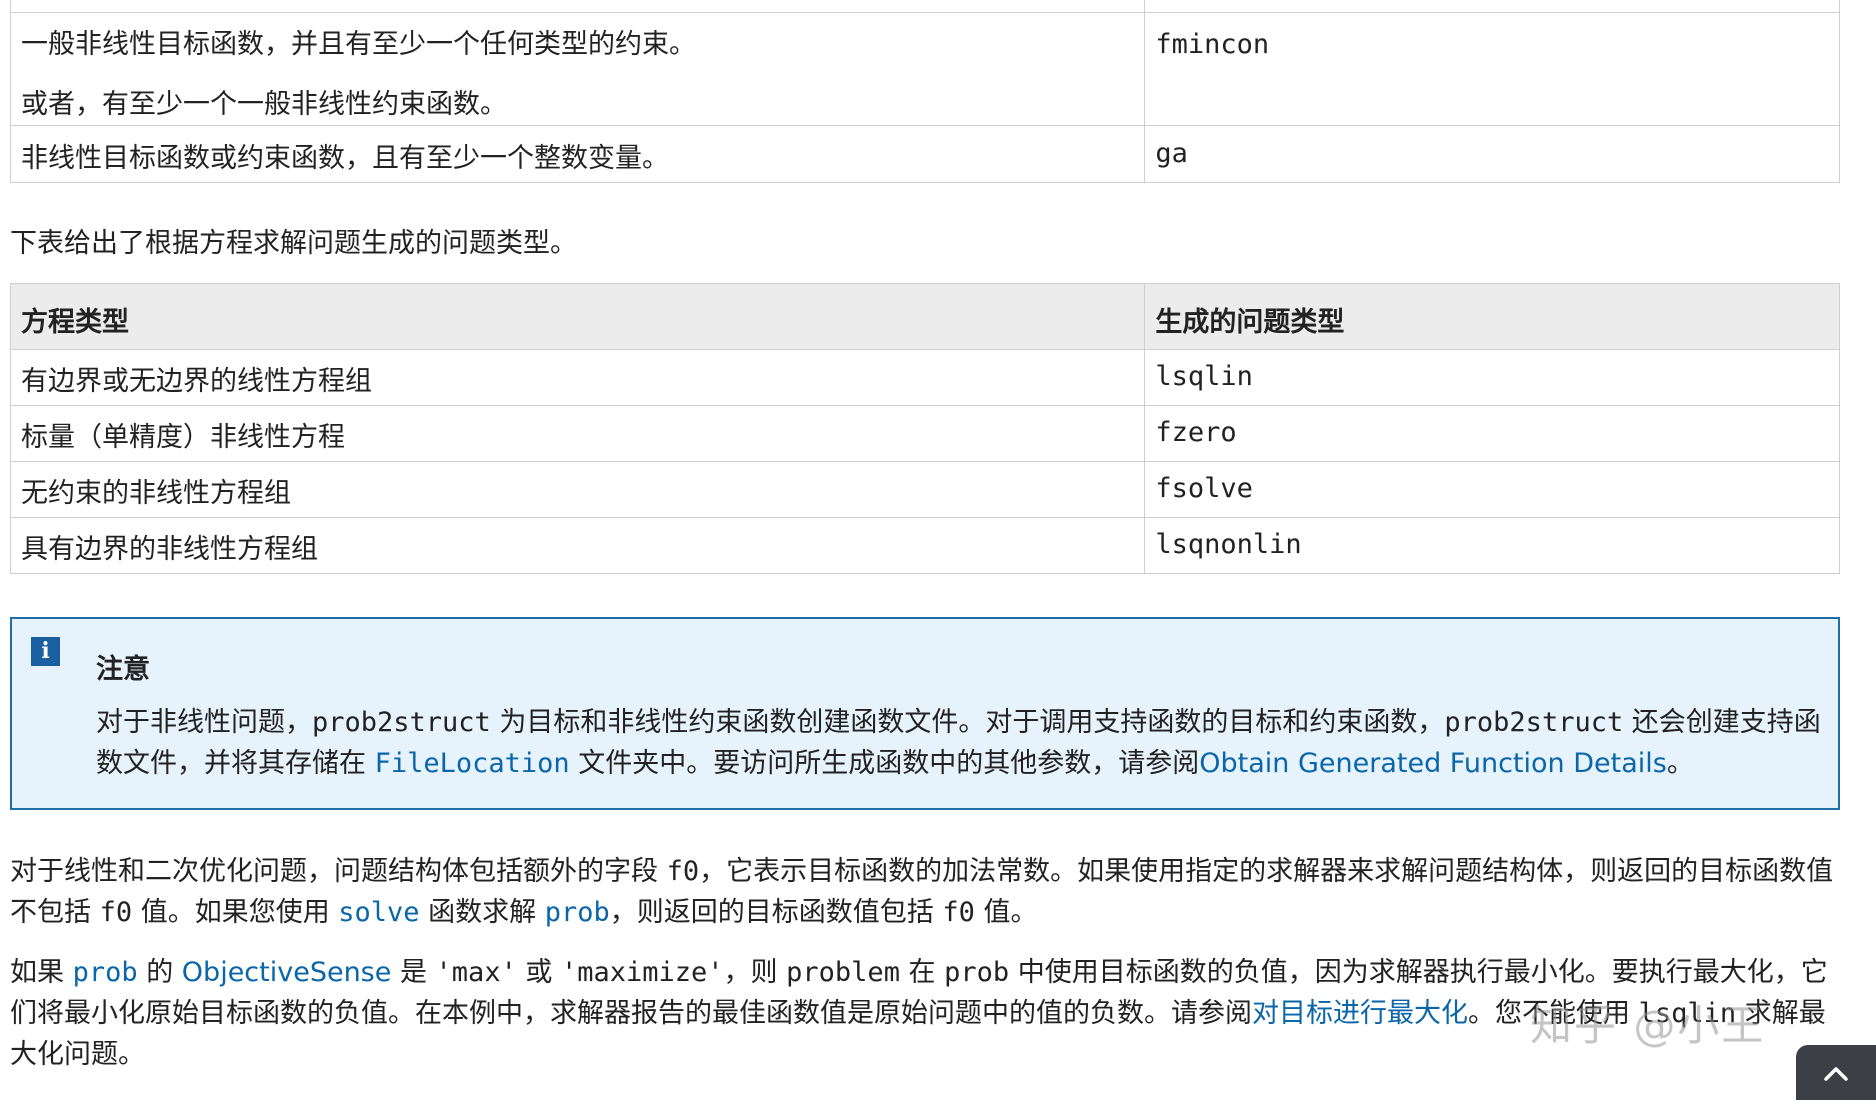 The height and width of the screenshot is (1100, 1876). What do you see at coordinates (338, 871) in the screenshot?
I see `text: 对于线性和二次优化问题，问题结构体包括额外的字段` at bounding box center [338, 871].